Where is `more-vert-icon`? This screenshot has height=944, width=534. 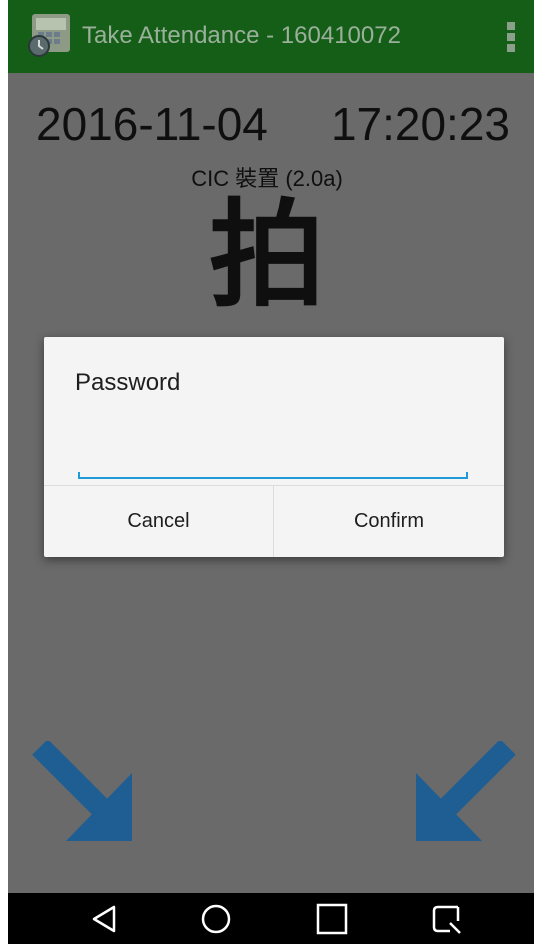
more-vert-icon is located at coordinates (511, 38).